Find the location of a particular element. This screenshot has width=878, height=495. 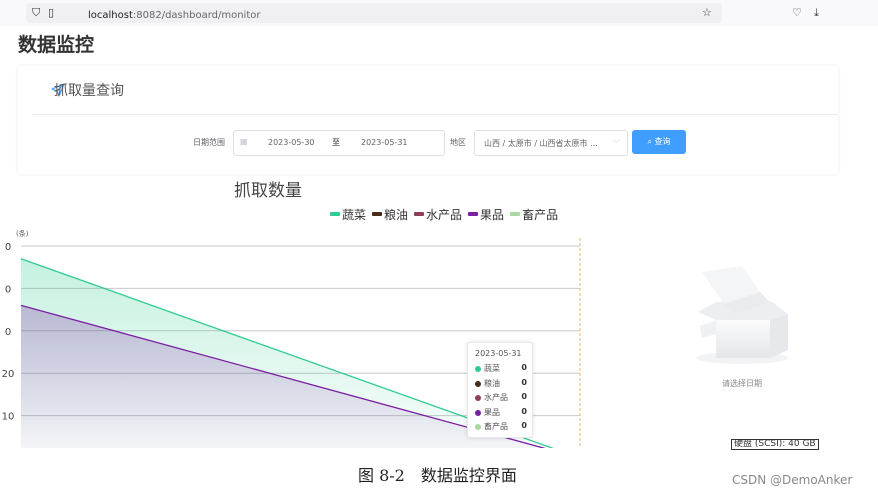

tooltip-series-name: 粮油 is located at coordinates (492, 383).